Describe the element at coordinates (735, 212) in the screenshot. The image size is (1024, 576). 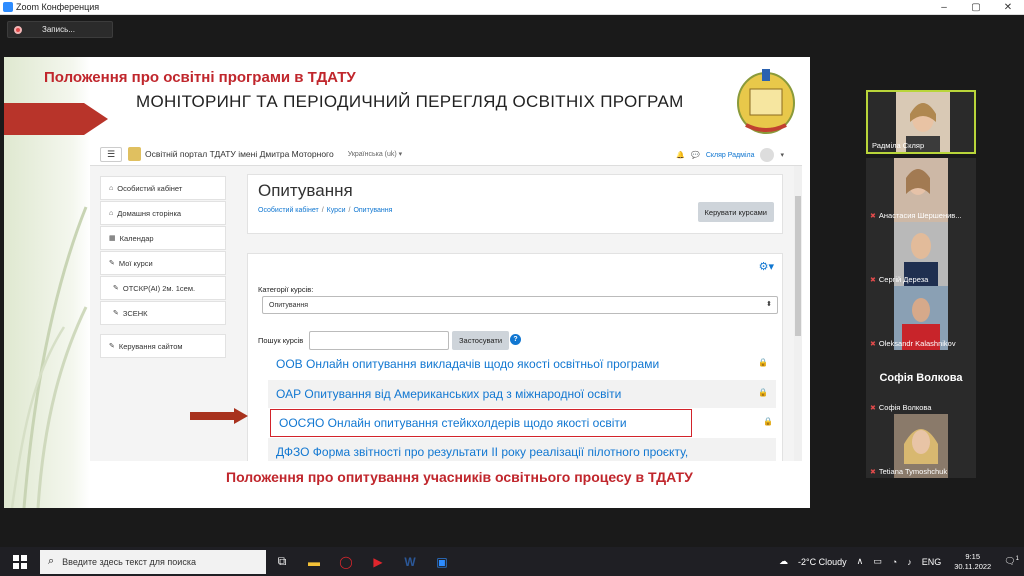
I see `manage-courses-button: Керувати курсами` at that location.